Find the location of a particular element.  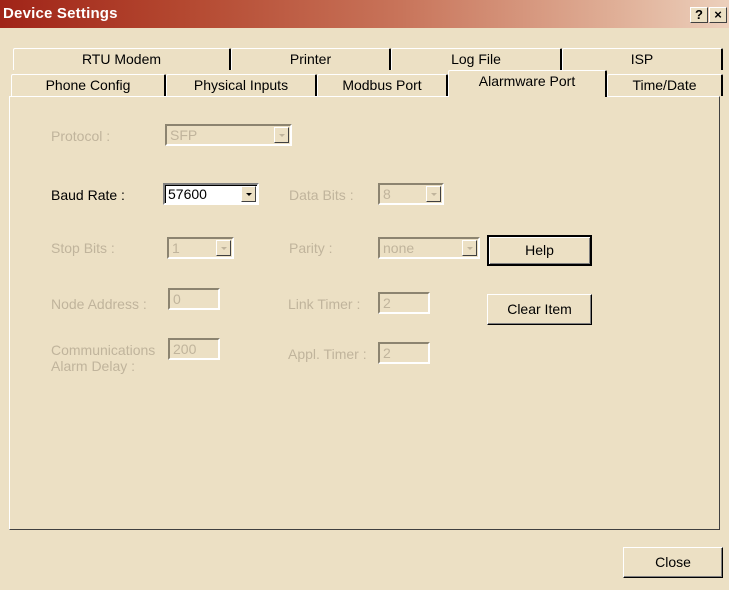

tab-phone-config: Phone Config is located at coordinates (88, 85).